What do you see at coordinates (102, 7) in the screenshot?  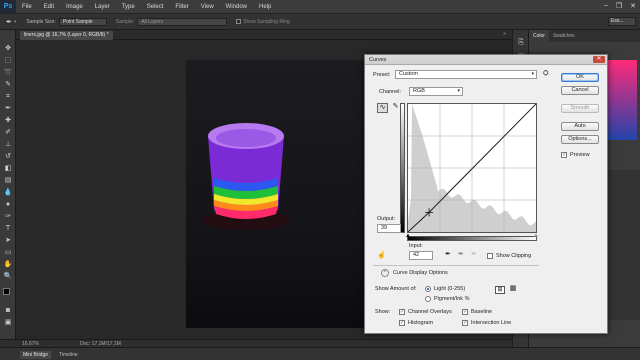 I see `menu-layer: Layer` at bounding box center [102, 7].